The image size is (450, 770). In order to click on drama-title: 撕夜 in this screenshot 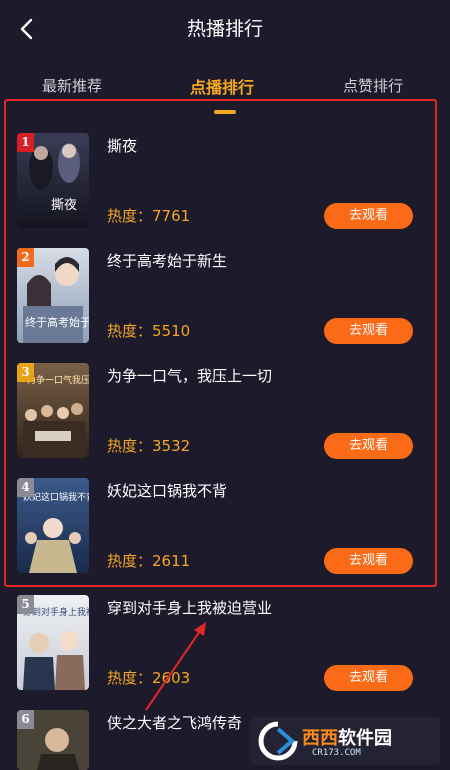, I will do `click(122, 146)`.